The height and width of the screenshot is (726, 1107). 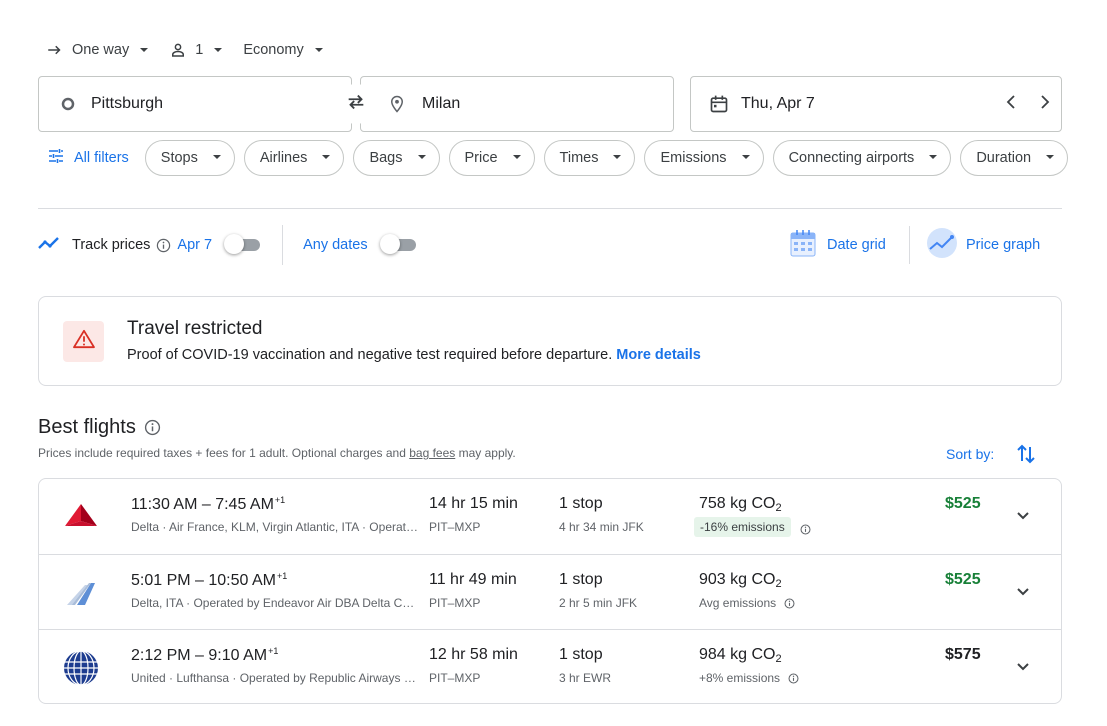 What do you see at coordinates (101, 158) in the screenshot?
I see `all-filters-label: All filters` at bounding box center [101, 158].